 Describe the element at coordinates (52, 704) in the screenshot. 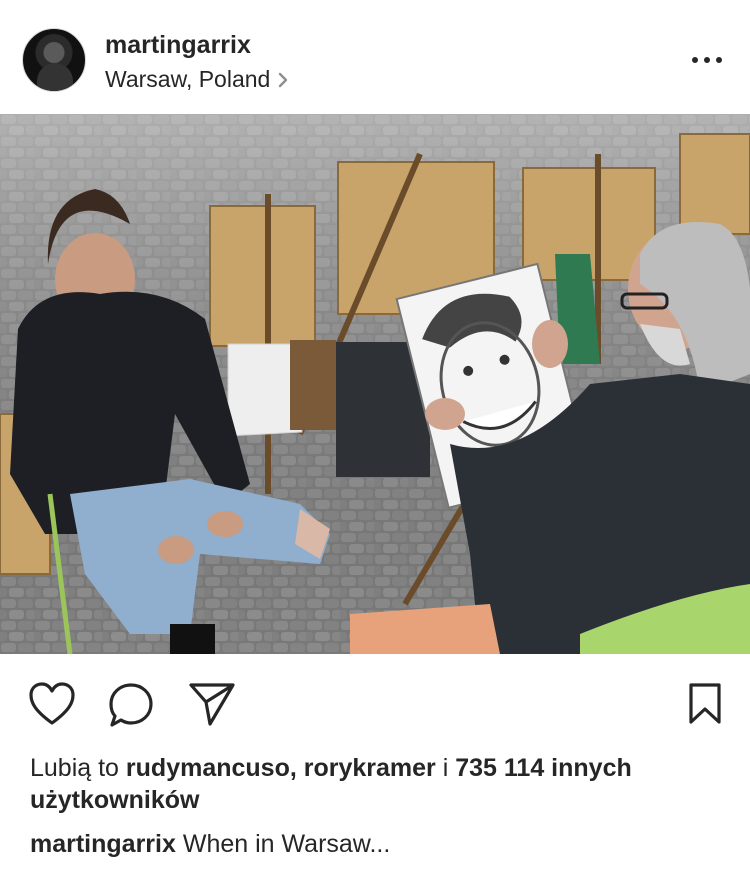

I see `heart-icon` at that location.